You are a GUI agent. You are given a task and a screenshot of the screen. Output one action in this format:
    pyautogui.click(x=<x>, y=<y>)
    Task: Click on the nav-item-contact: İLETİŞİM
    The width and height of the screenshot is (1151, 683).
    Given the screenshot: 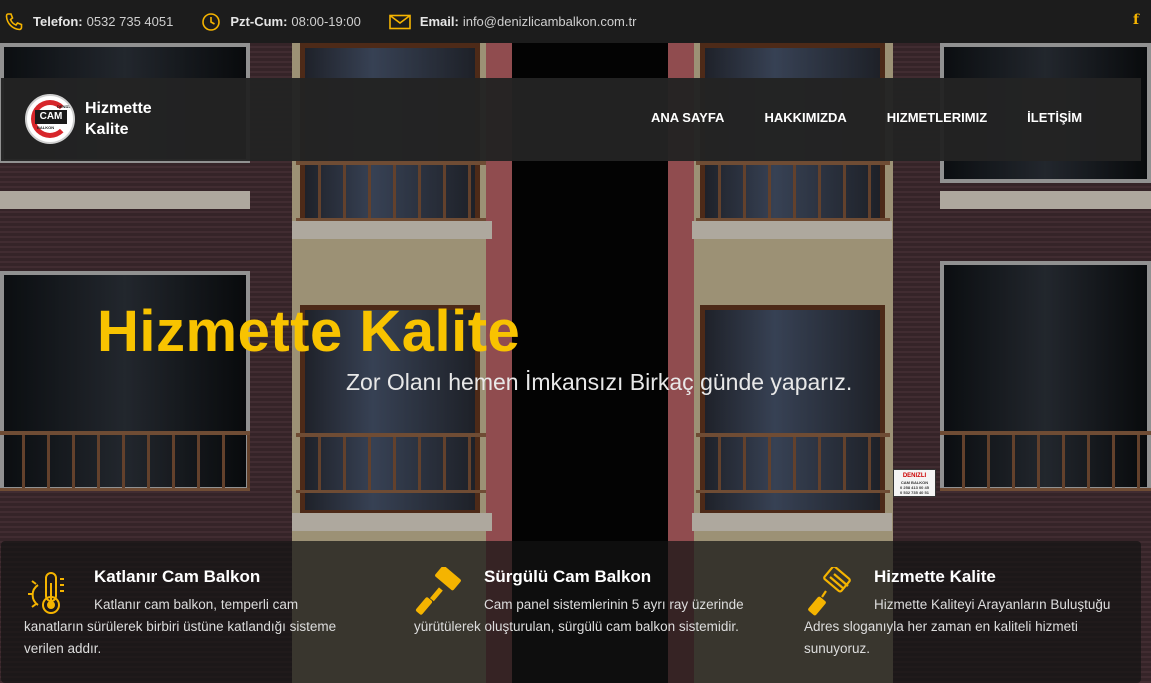 What is the action you would take?
    pyautogui.click(x=1054, y=117)
    